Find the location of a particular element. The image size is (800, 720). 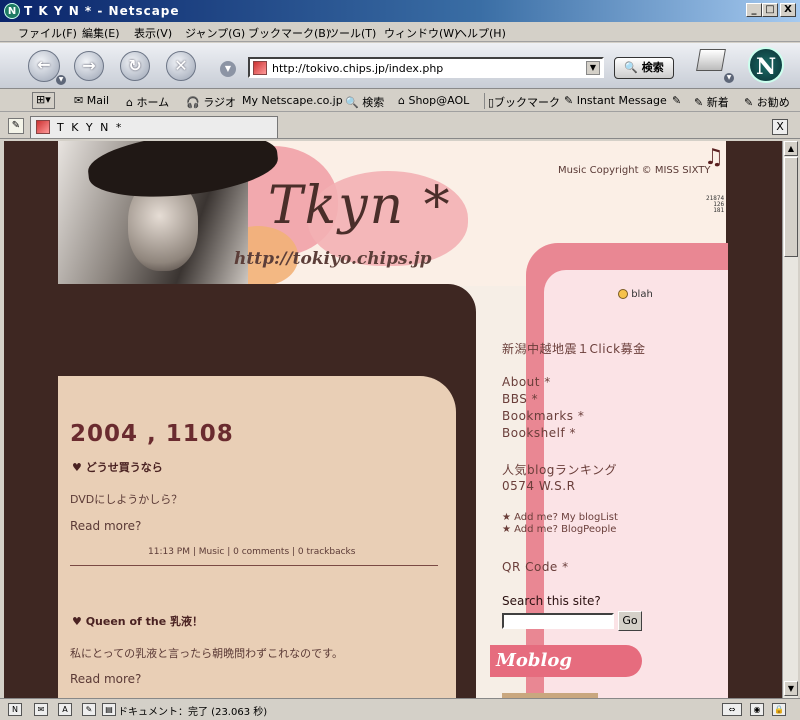

vertical-scrollbar: ▲ ▼ is located at coordinates (790, 419).